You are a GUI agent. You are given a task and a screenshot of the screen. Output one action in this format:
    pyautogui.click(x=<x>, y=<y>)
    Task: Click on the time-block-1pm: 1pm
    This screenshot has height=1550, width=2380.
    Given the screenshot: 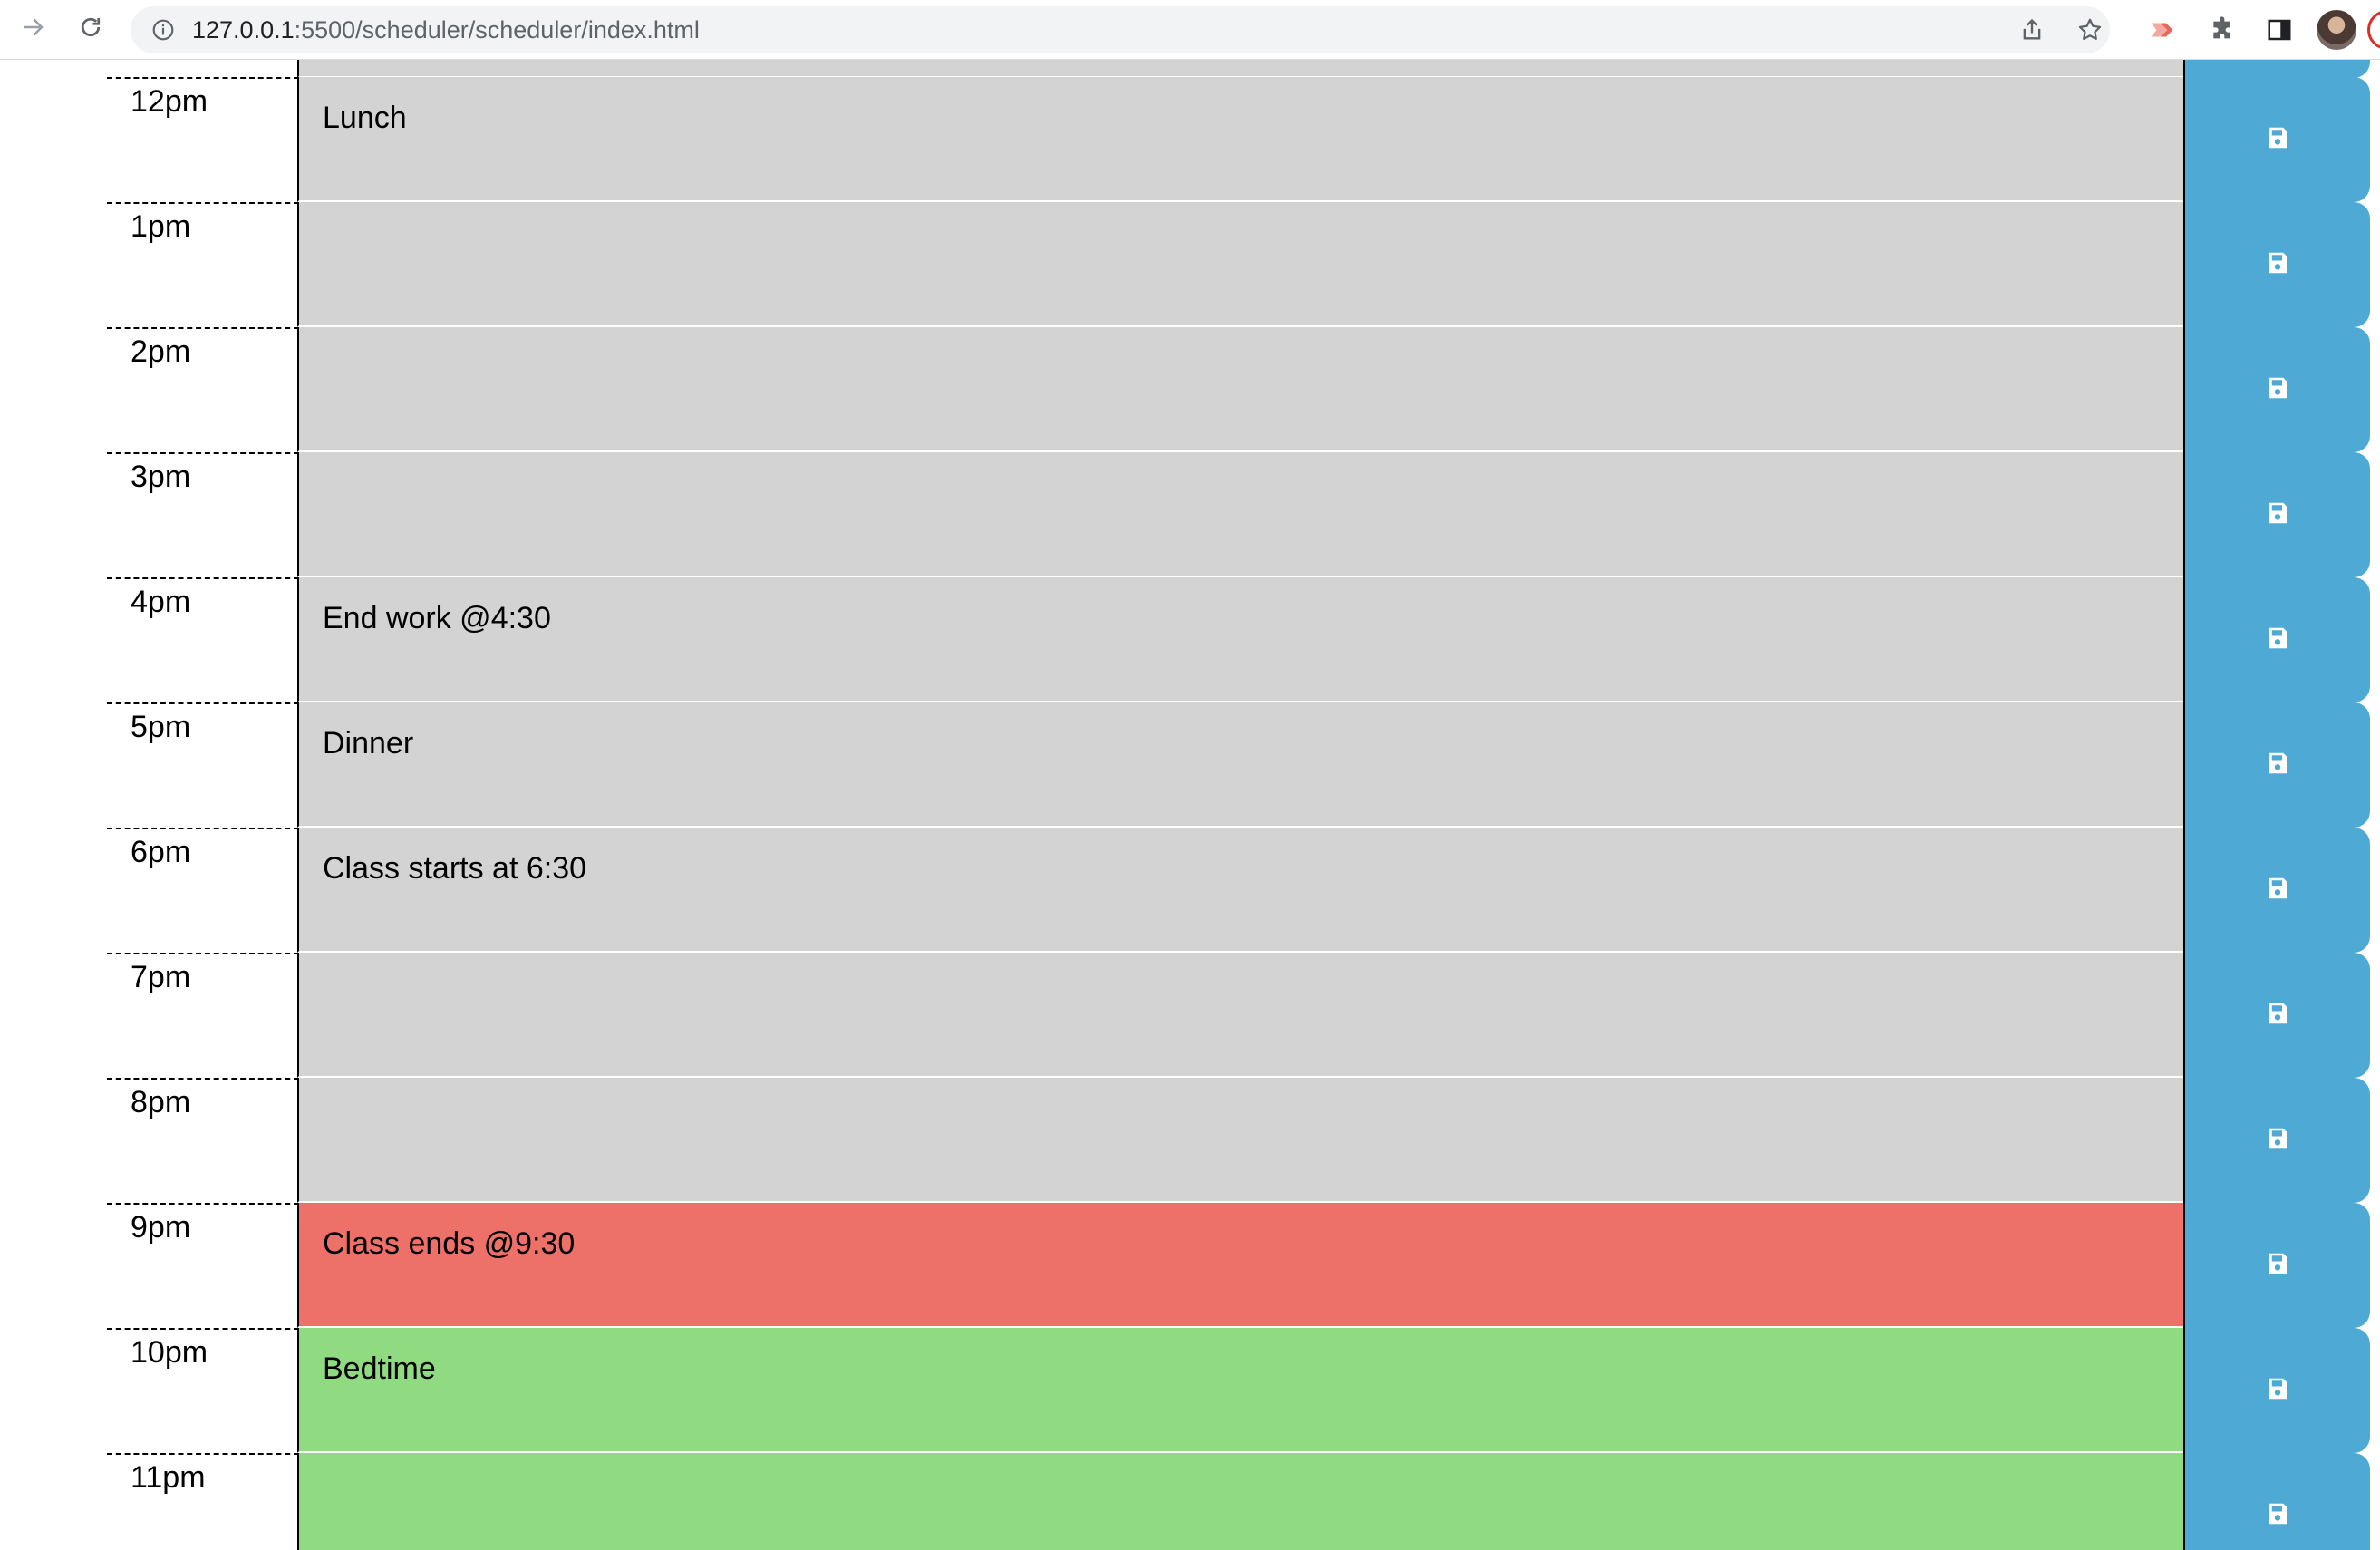 What is the action you would take?
    pyautogui.click(x=1190, y=264)
    